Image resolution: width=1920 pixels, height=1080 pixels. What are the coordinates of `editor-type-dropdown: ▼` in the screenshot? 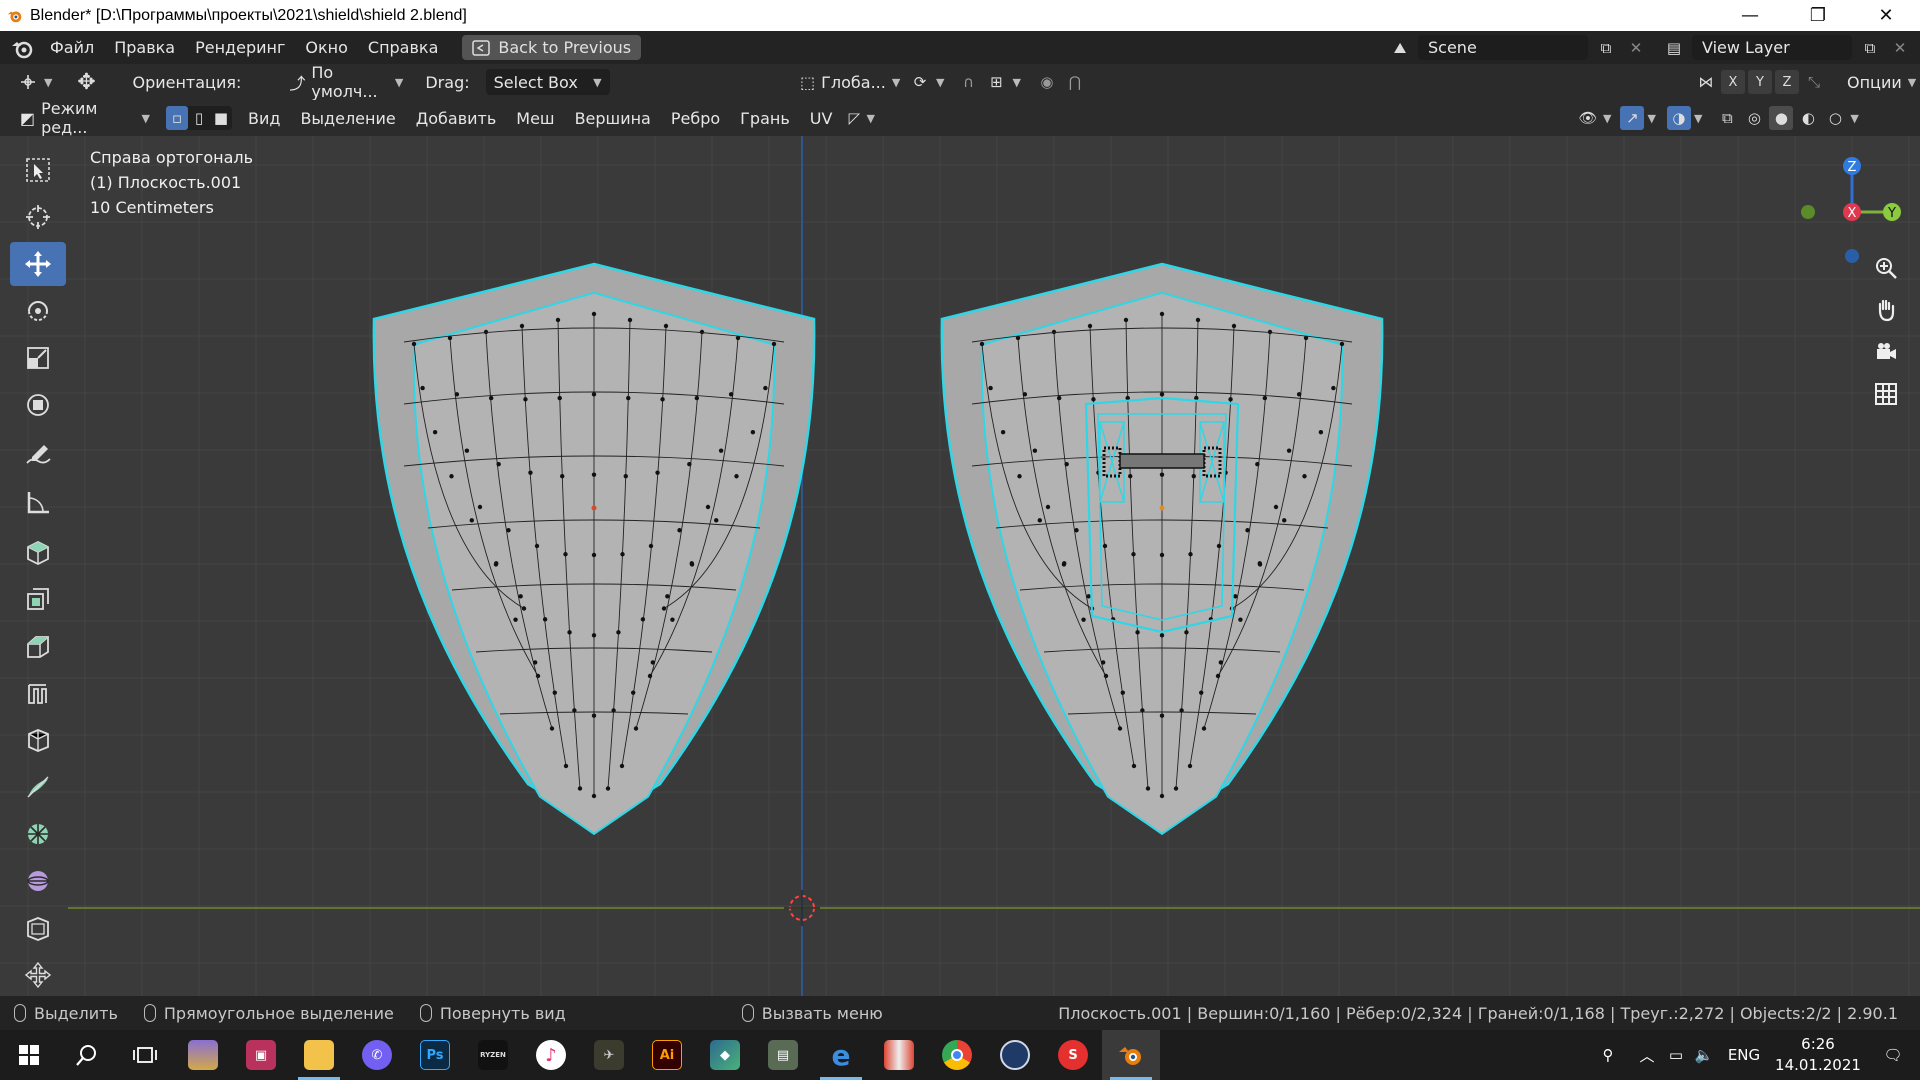 It's located at (35, 82).